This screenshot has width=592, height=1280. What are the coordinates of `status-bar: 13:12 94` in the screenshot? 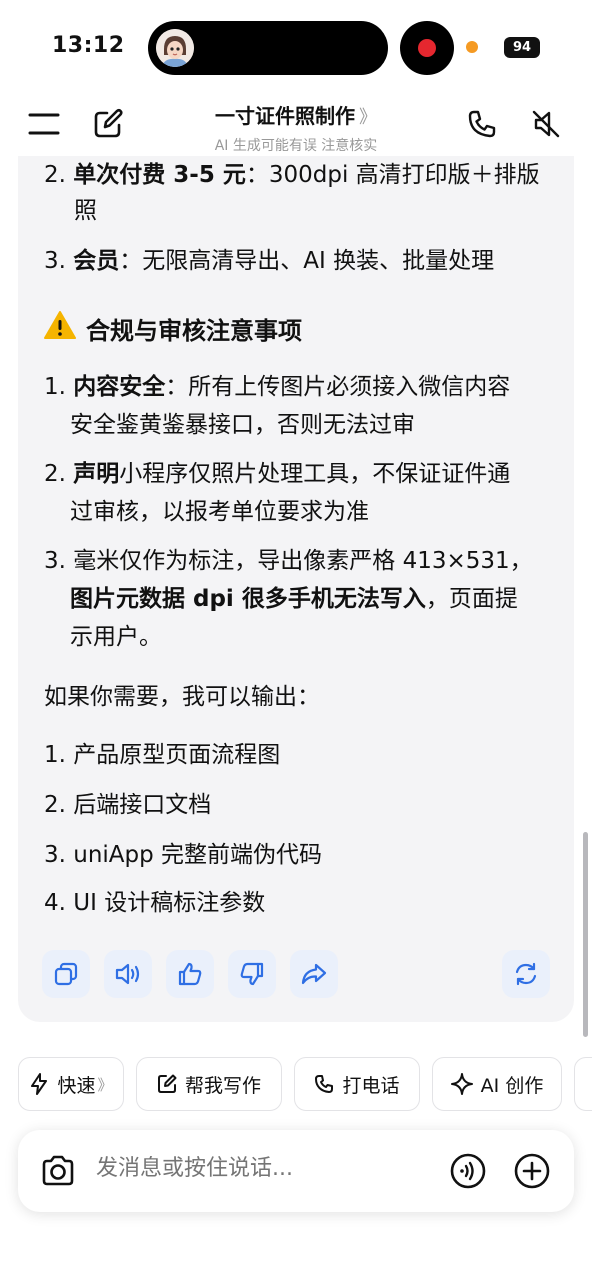 It's located at (296, 48).